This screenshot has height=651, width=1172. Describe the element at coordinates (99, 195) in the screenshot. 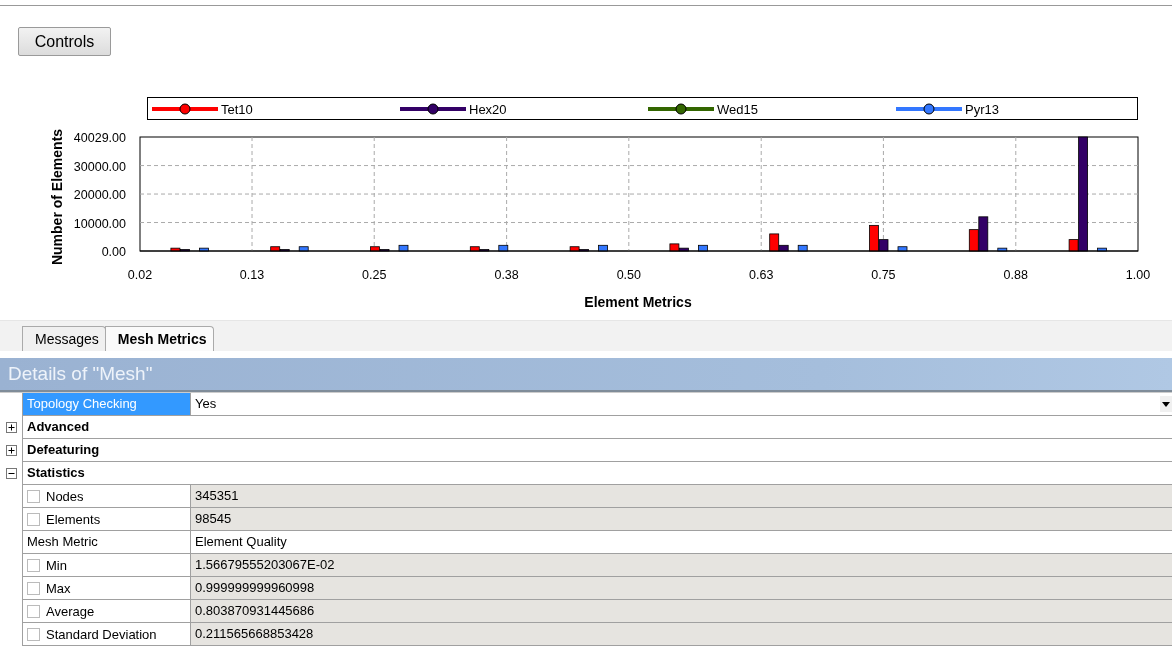

I see `y-tick-label: 20000.00` at that location.